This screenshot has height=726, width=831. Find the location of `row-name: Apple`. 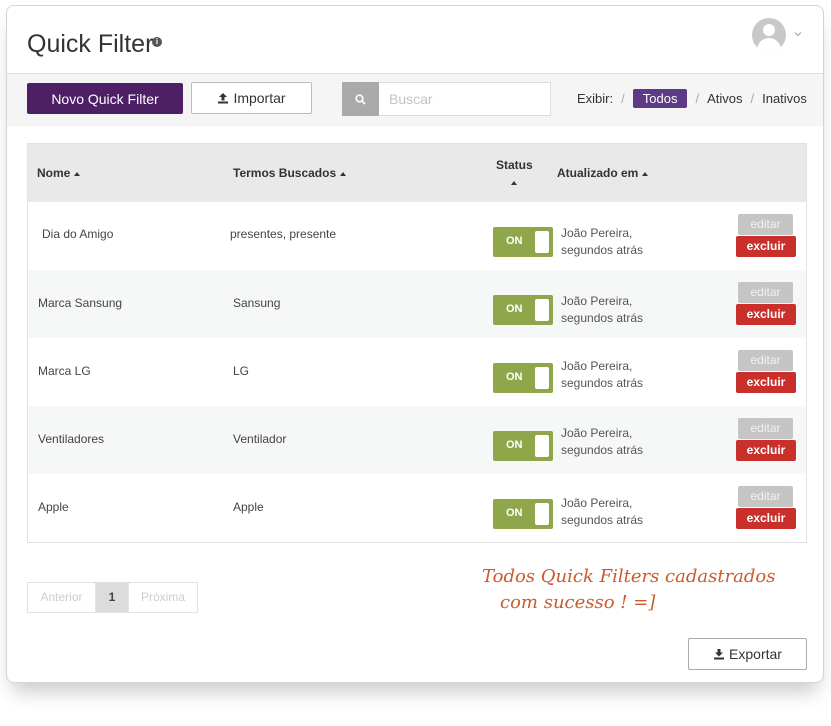

row-name: Apple is located at coordinates (53, 507).